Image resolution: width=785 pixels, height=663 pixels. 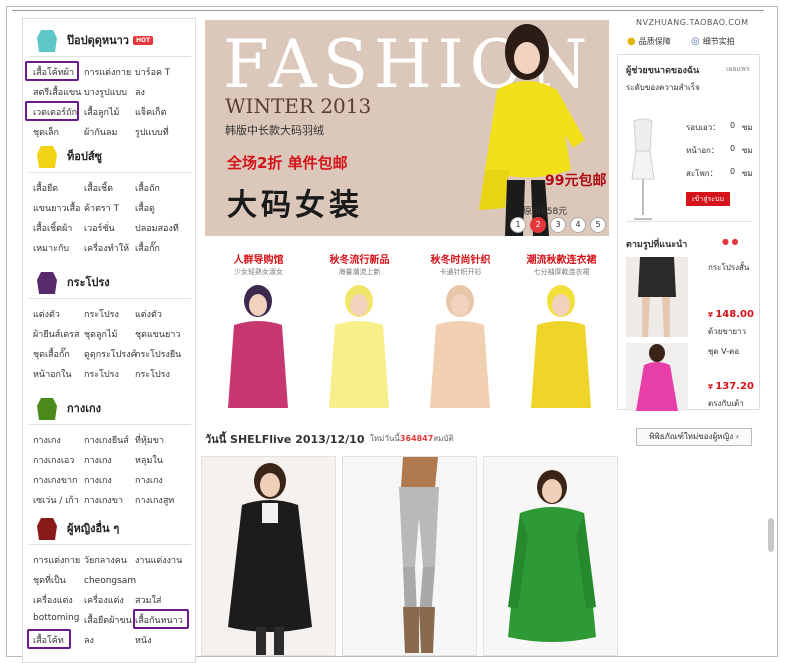 What do you see at coordinates (51, 248) in the screenshot?
I see `category-link: เหมาะกับ` at bounding box center [51, 248].